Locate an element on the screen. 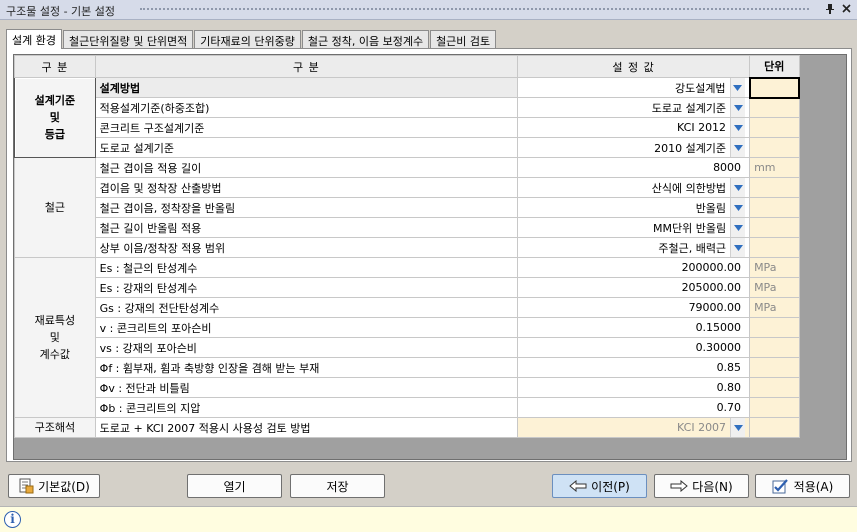  table-row: Gs : 강재의 전단탄성계수 79000.00 MPa is located at coordinates (407, 307).